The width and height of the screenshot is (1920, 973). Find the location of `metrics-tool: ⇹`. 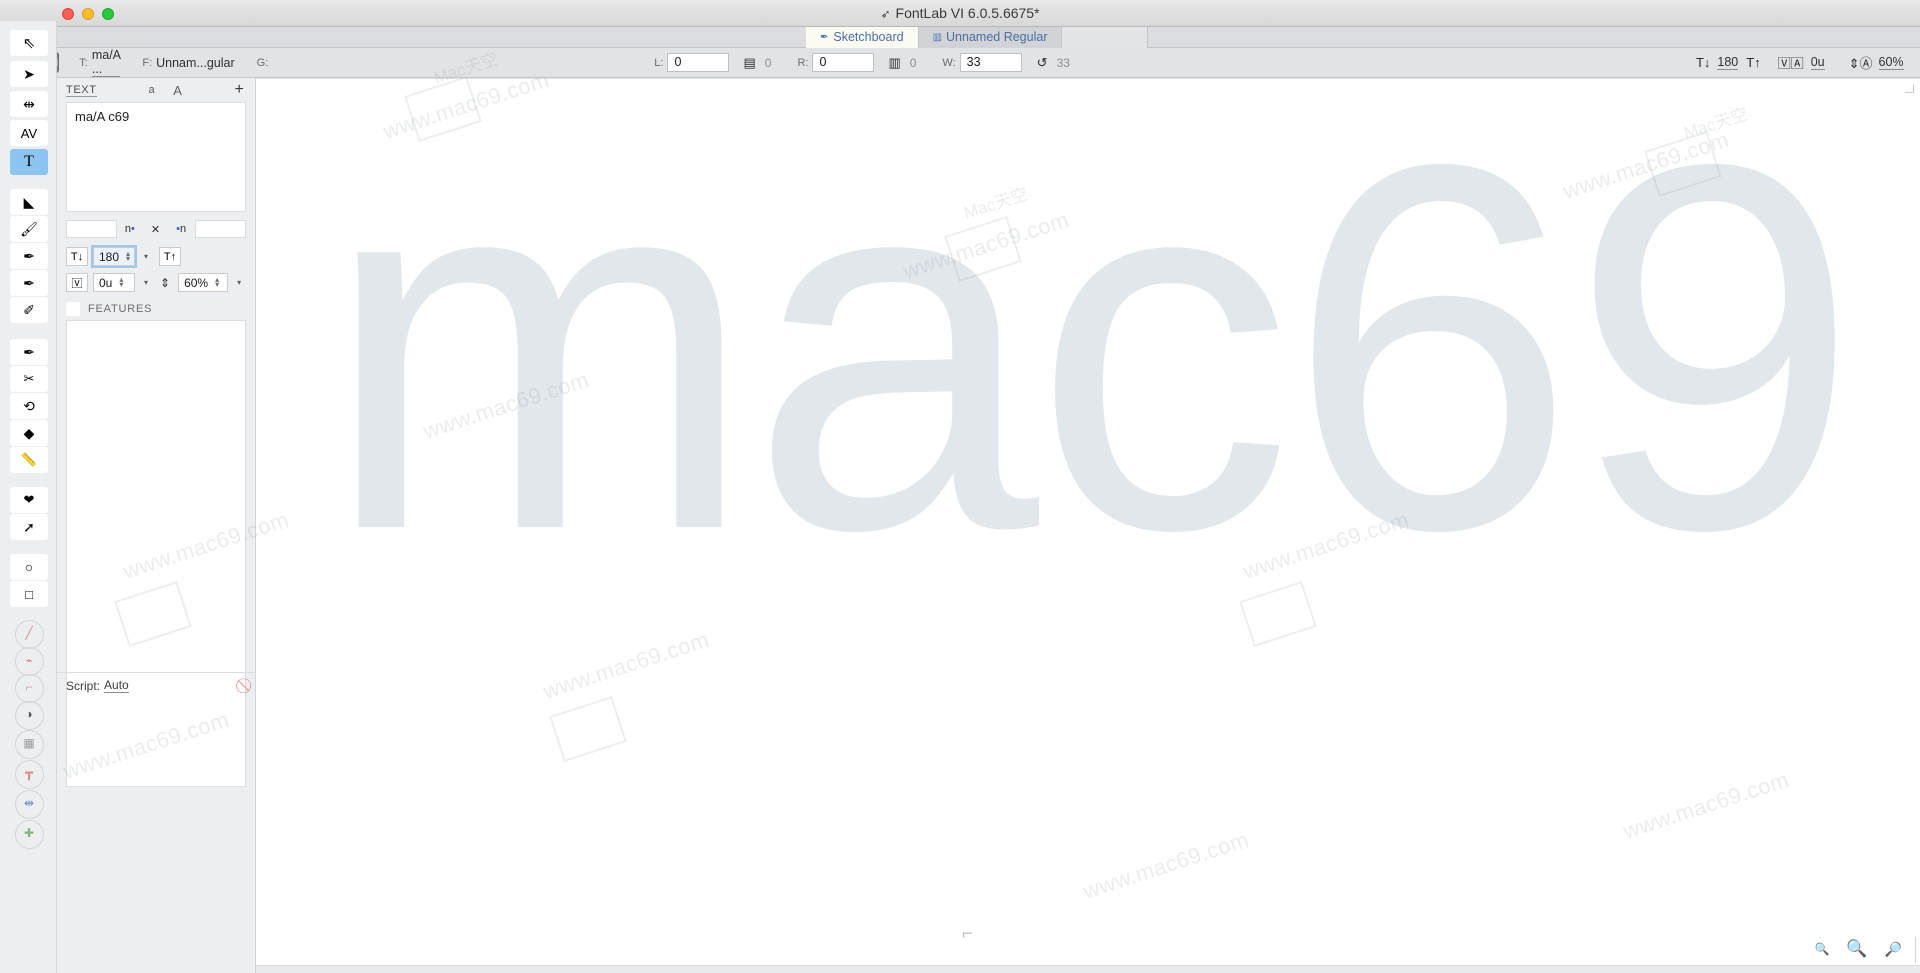

metrics-tool: ⇹ is located at coordinates (29, 104).